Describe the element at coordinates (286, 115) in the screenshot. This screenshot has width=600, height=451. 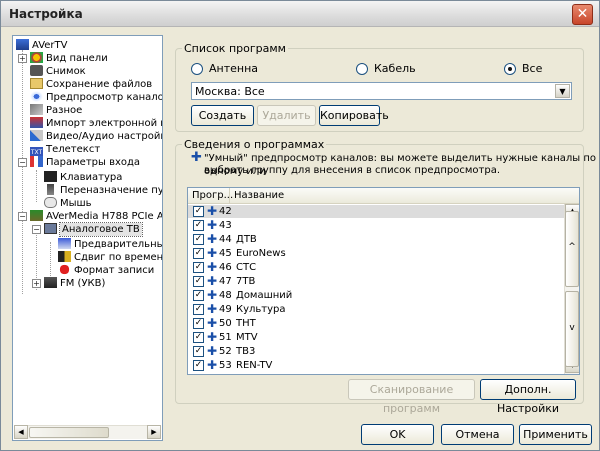
I see `delete-button: Удалить` at that location.